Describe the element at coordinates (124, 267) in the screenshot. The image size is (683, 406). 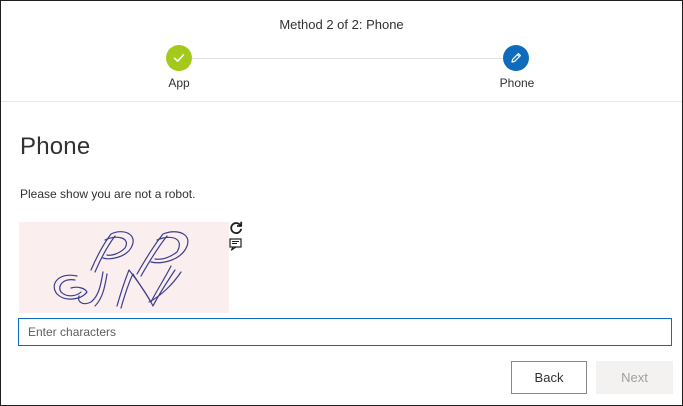
I see `captcha-image` at that location.